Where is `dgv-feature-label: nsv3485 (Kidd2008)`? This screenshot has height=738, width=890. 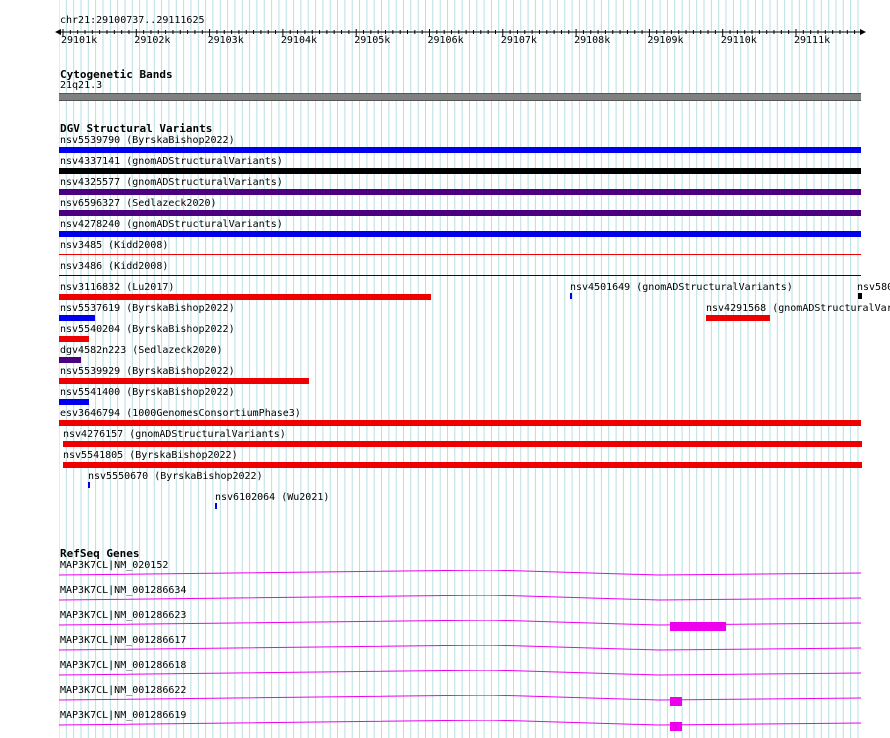 dgv-feature-label: nsv3485 (Kidd2008) is located at coordinates (114, 246).